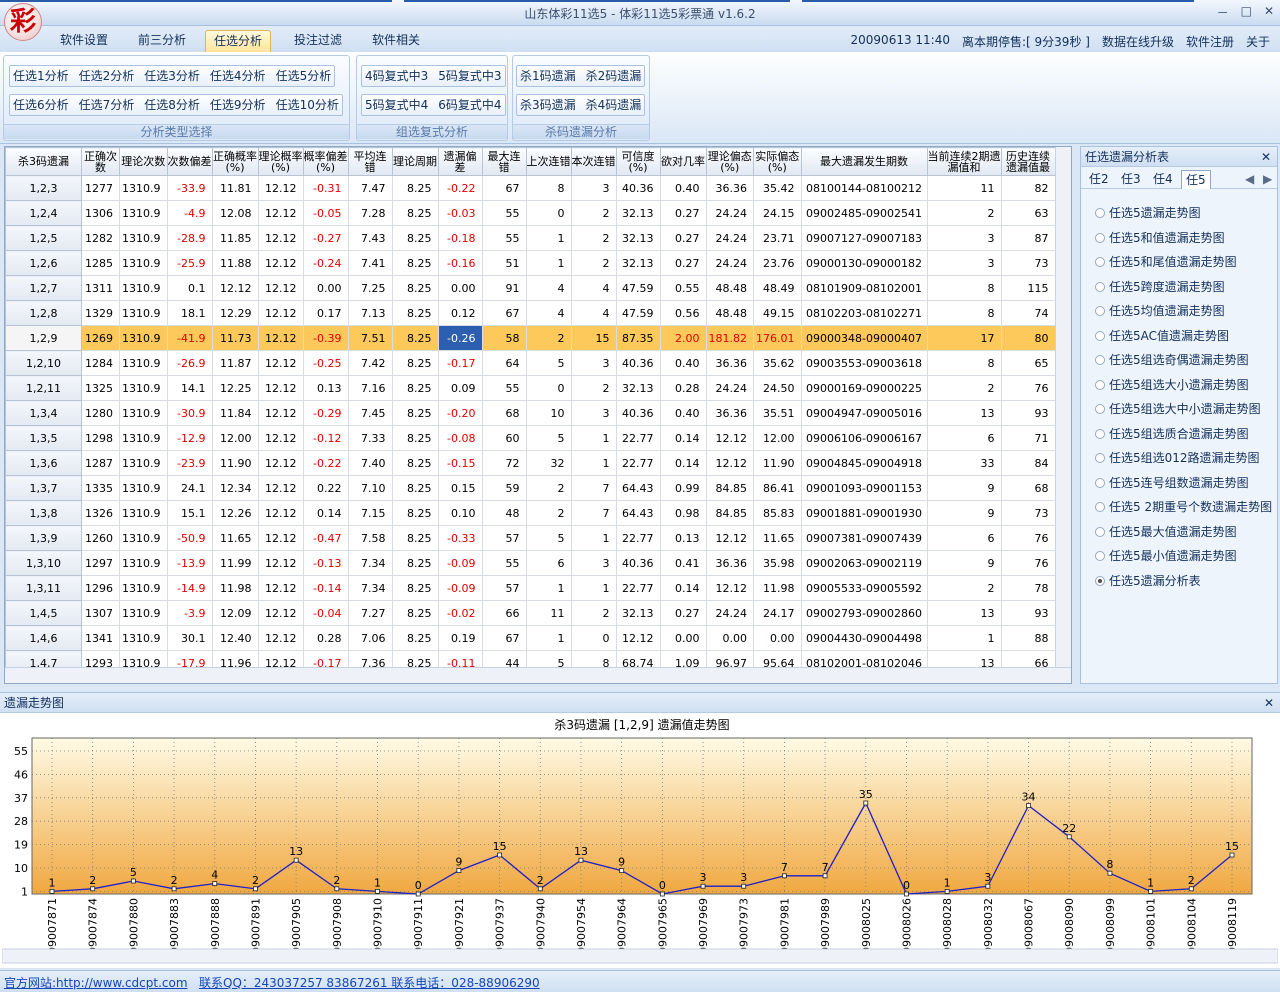  Describe the element at coordinates (43, 161) in the screenshot. I see `column-header: 杀3码遗漏` at that location.